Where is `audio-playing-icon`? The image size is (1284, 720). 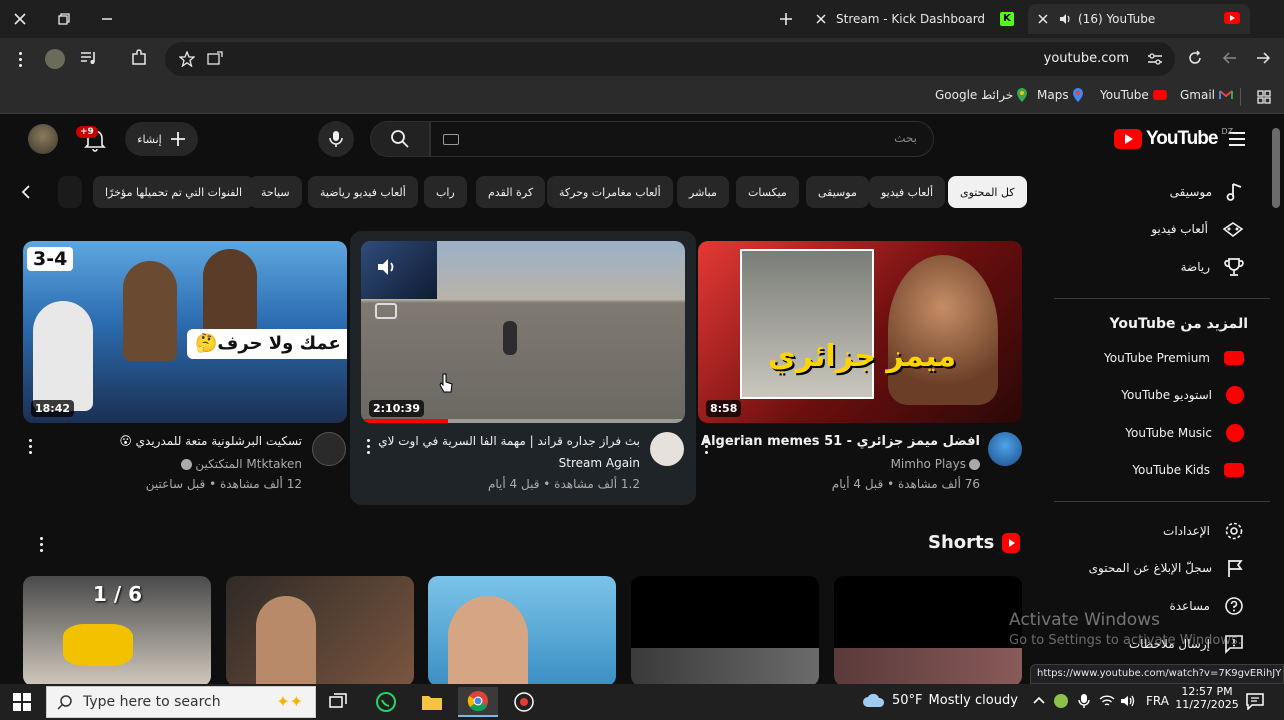
audio-playing-icon is located at coordinates (1065, 19).